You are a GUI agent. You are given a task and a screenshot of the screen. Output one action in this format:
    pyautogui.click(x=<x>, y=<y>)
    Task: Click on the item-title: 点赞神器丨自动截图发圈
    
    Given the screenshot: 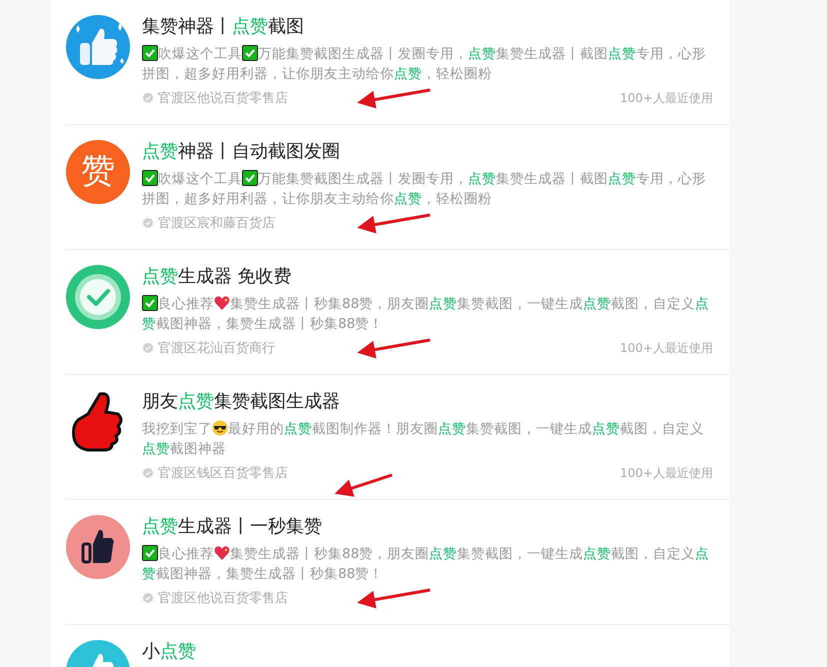 What is the action you would take?
    pyautogui.click(x=427, y=152)
    